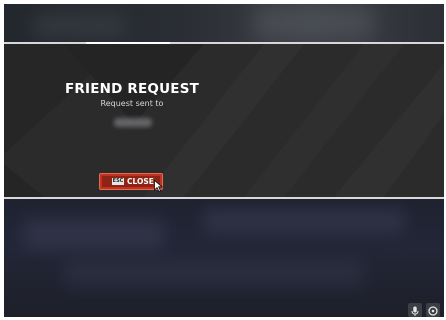 The width and height of the screenshot is (446, 320). What do you see at coordinates (140, 181) in the screenshot?
I see `close-button-label: CLOSE` at bounding box center [140, 181].